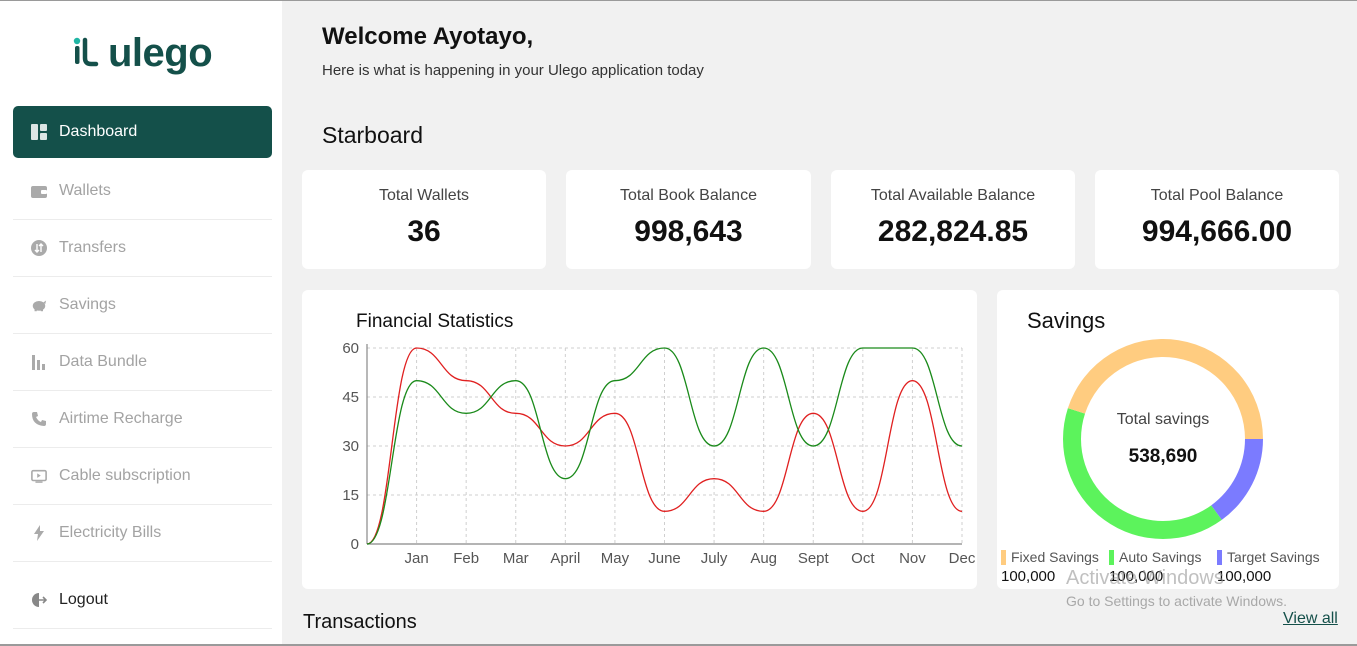  I want to click on savings-panel: Savings Total savings 538,690, so click(1168, 439).